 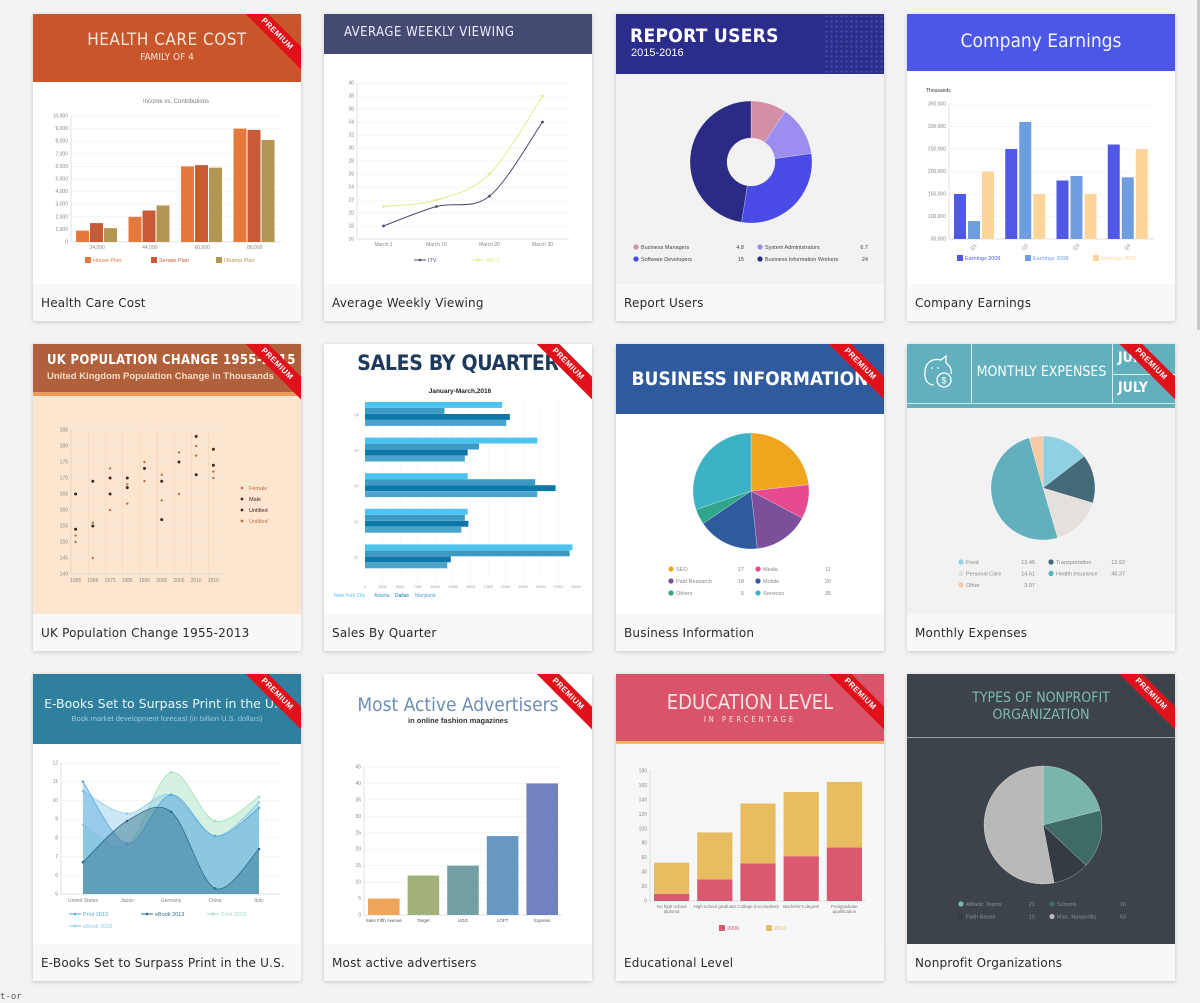 What do you see at coordinates (167, 632) in the screenshot?
I see `card-caption: UK Population Change 1955-2013` at bounding box center [167, 632].